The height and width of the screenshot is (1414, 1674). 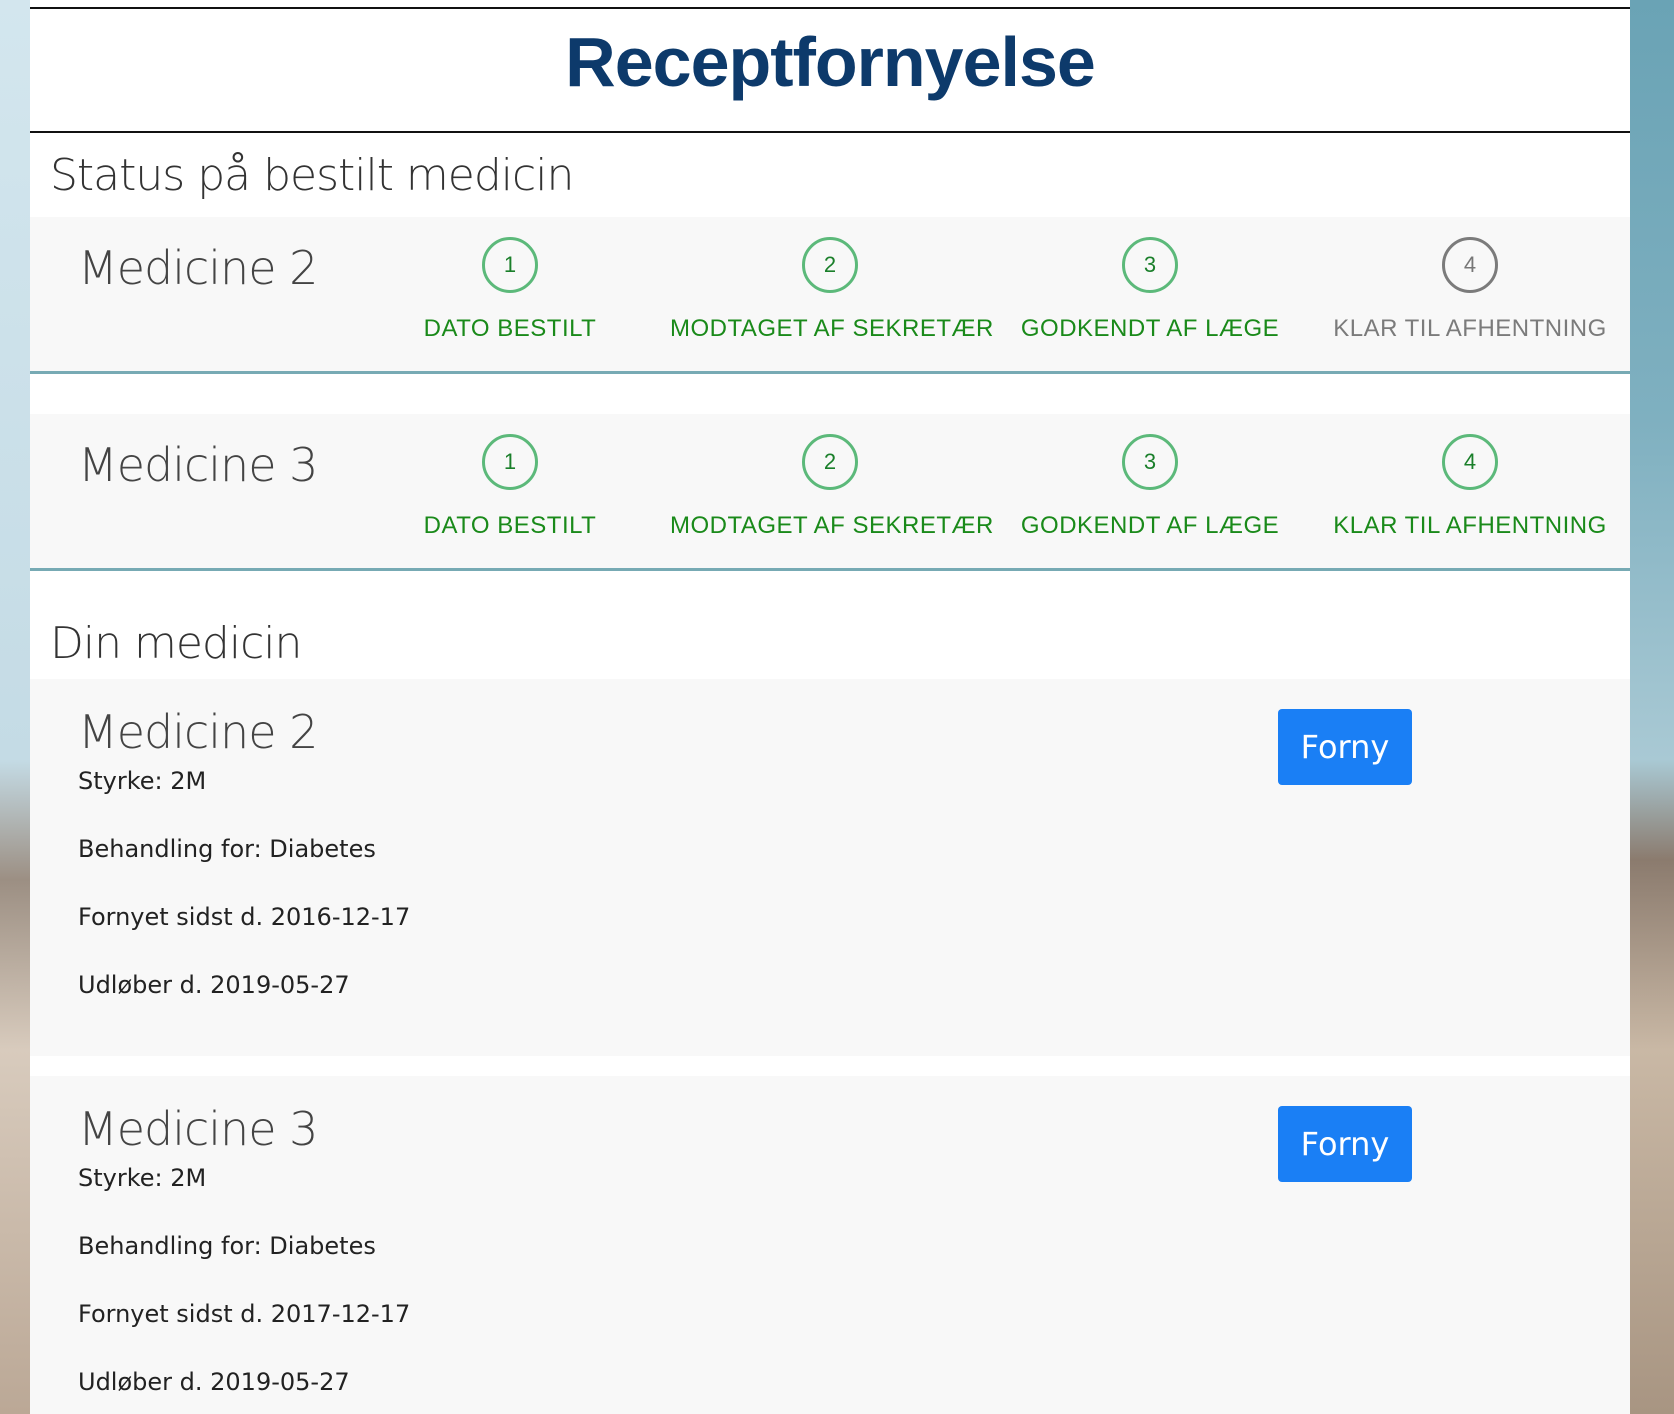 What do you see at coordinates (15, 707) in the screenshot?
I see `background-left` at bounding box center [15, 707].